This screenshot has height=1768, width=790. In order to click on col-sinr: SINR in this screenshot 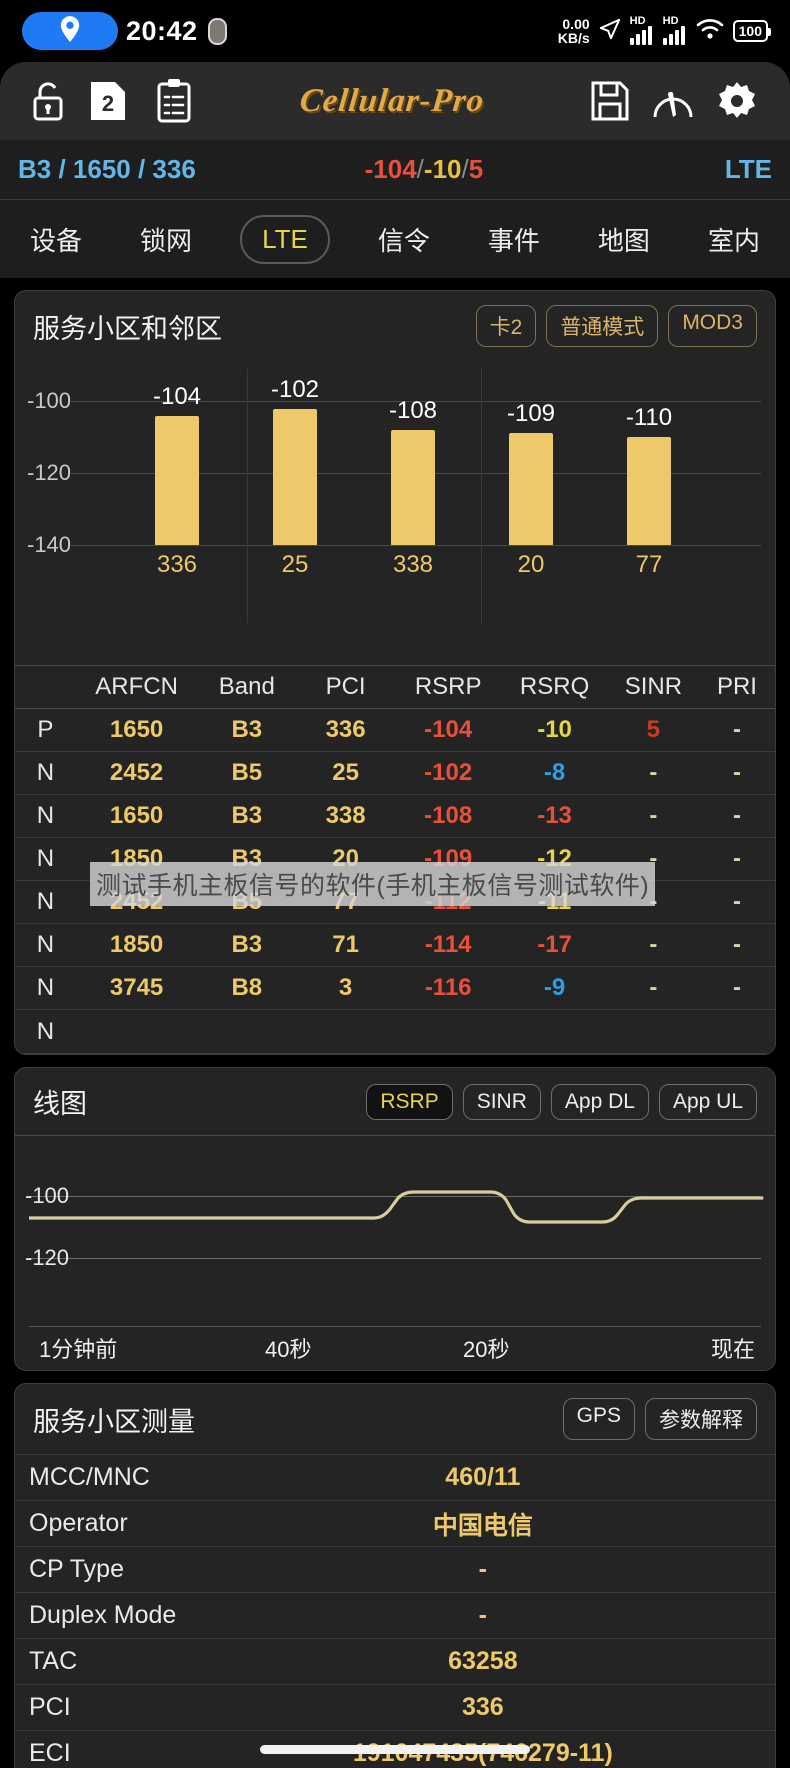, I will do `click(653, 686)`.